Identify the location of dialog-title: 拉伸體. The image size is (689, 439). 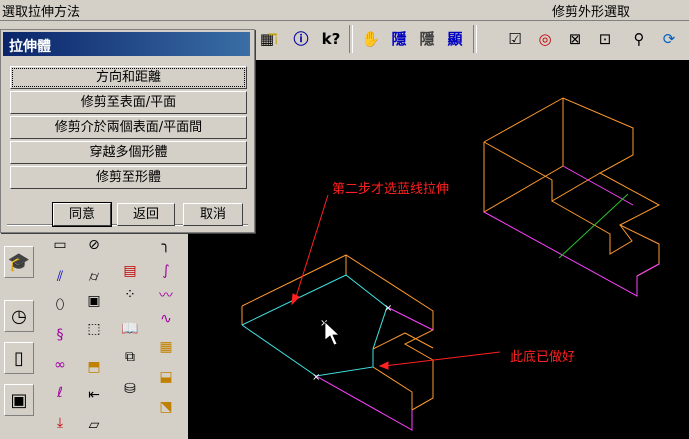
(30, 47).